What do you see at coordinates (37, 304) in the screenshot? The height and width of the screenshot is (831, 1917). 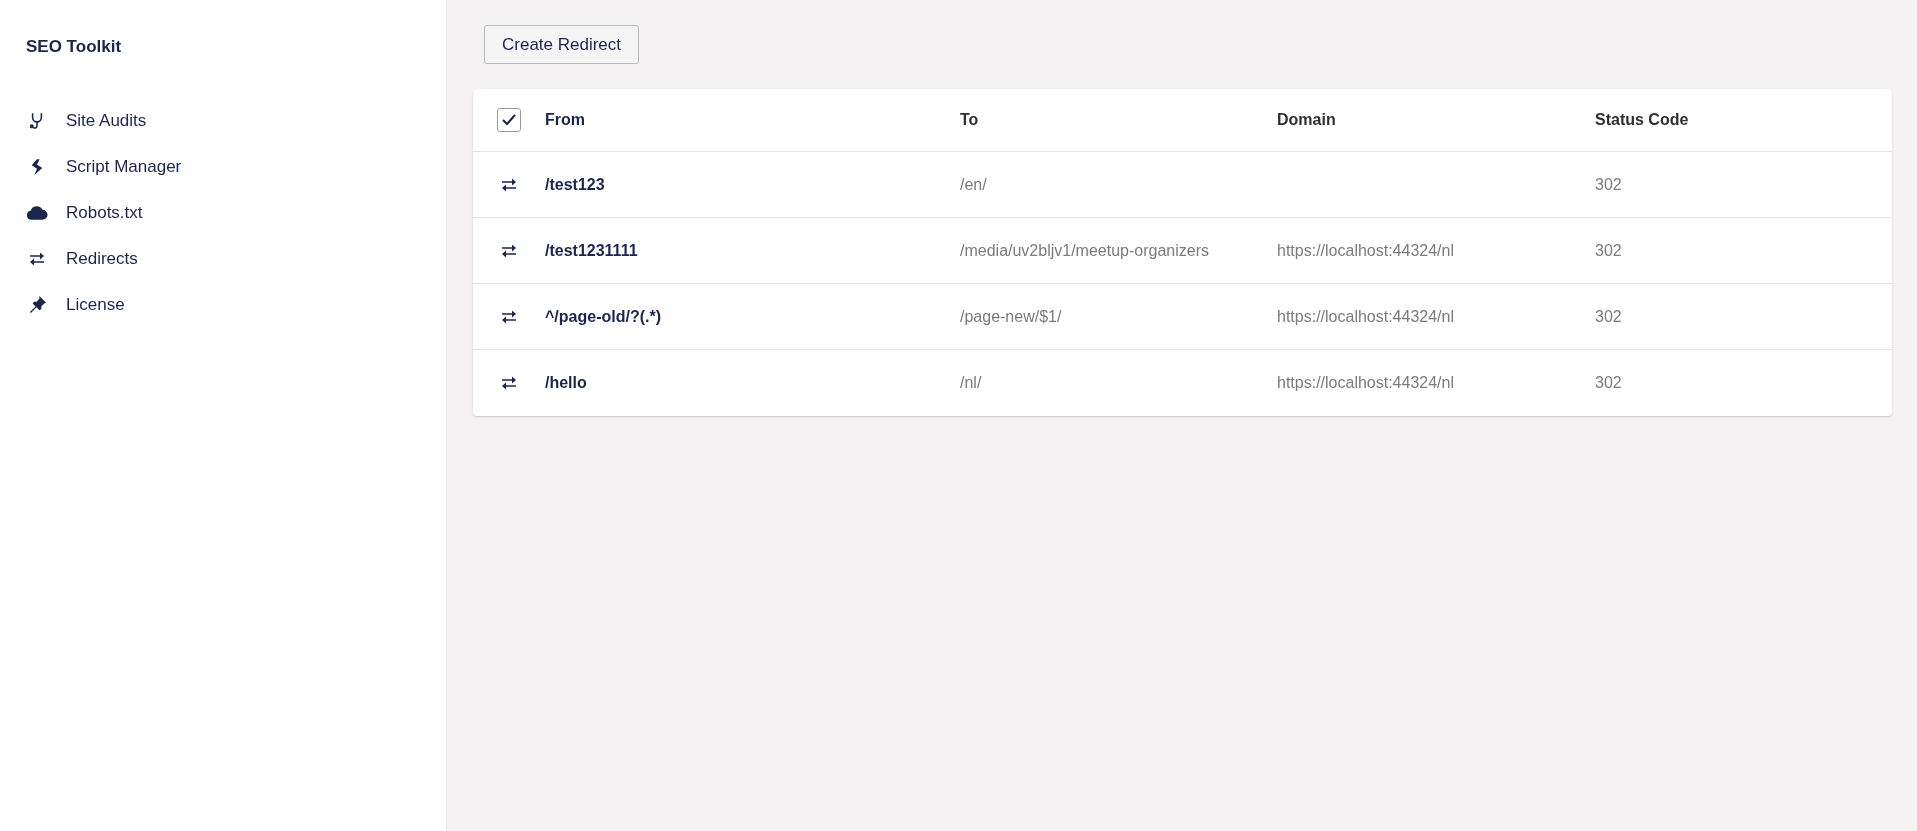 I see `pushpin-icon` at bounding box center [37, 304].